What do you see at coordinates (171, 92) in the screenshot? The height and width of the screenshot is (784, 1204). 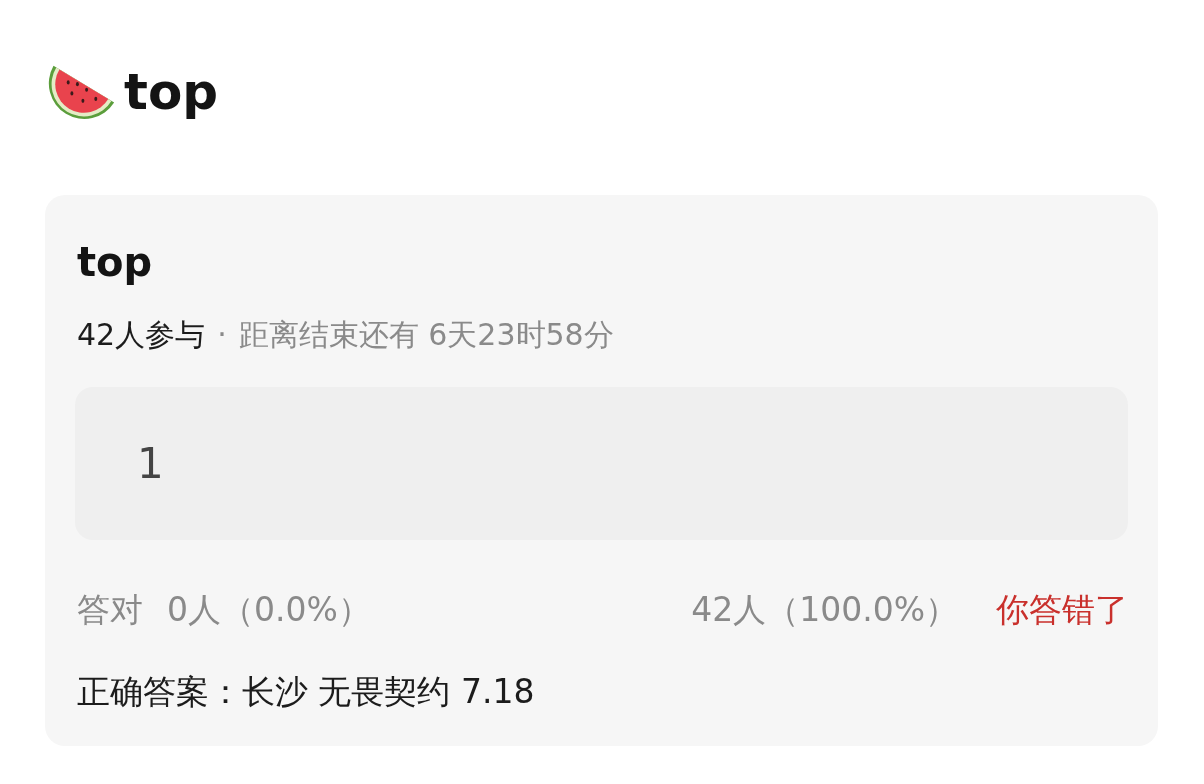 I see `page-title: top` at bounding box center [171, 92].